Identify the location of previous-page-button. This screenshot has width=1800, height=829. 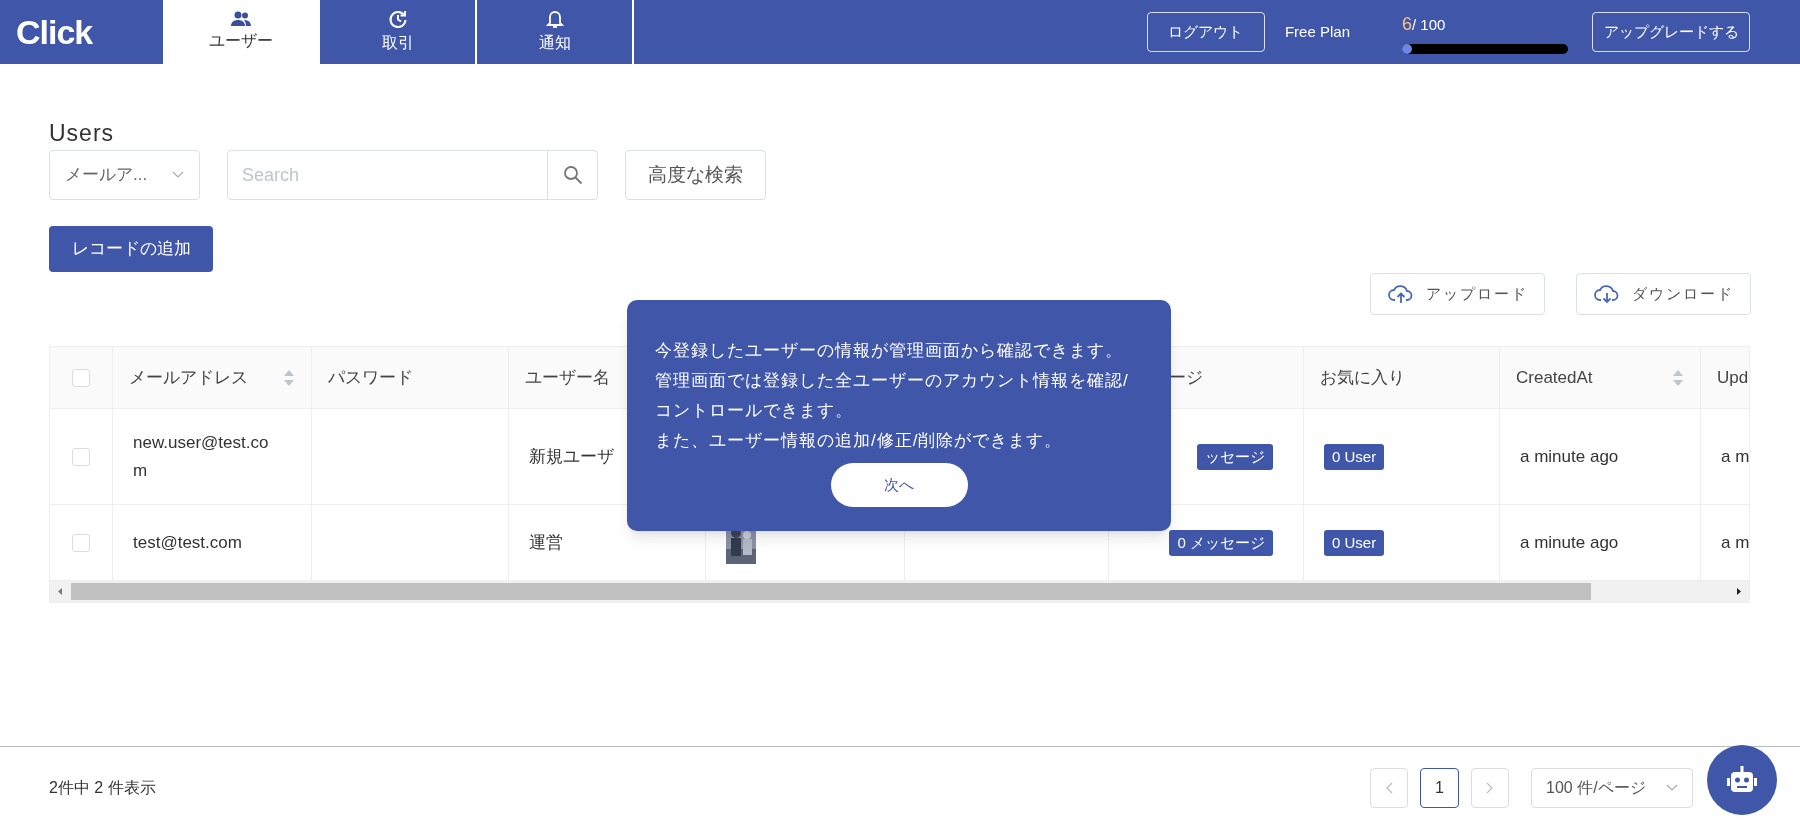
(1389, 788).